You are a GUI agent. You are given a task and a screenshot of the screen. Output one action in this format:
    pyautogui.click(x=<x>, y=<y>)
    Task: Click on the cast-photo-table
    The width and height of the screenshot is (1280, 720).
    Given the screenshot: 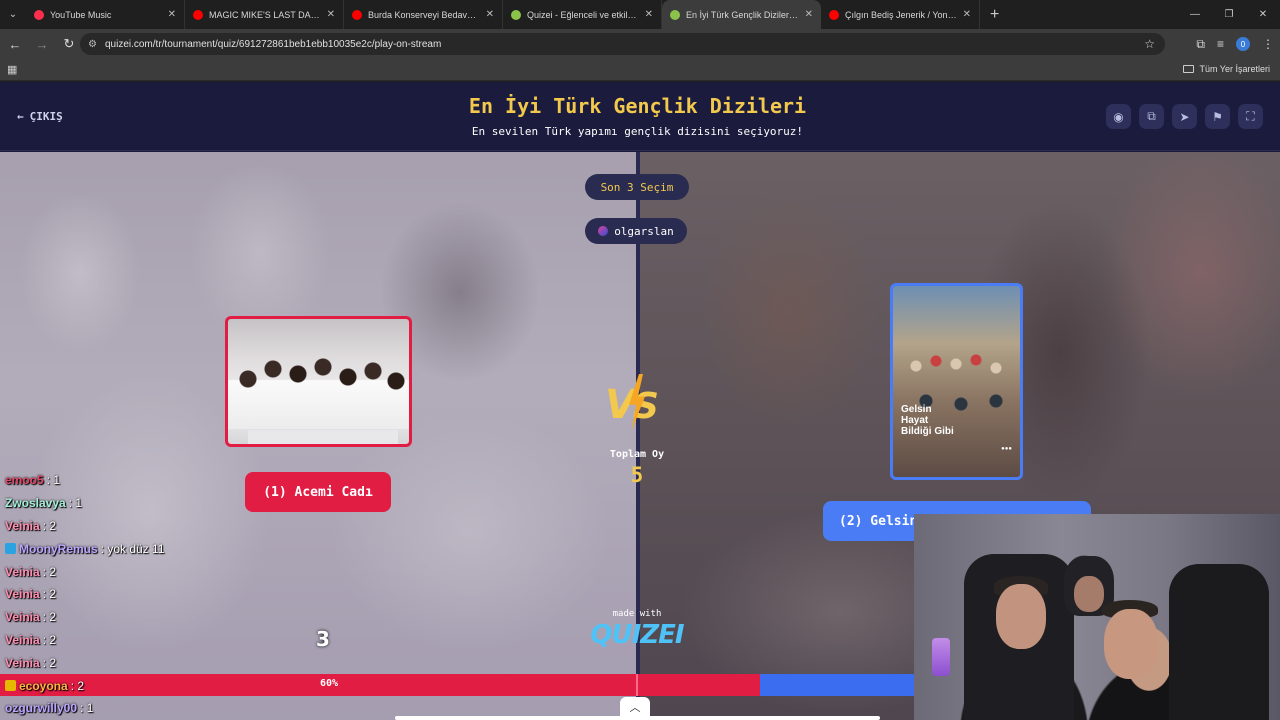 What is the action you would take?
    pyautogui.click(x=323, y=437)
    